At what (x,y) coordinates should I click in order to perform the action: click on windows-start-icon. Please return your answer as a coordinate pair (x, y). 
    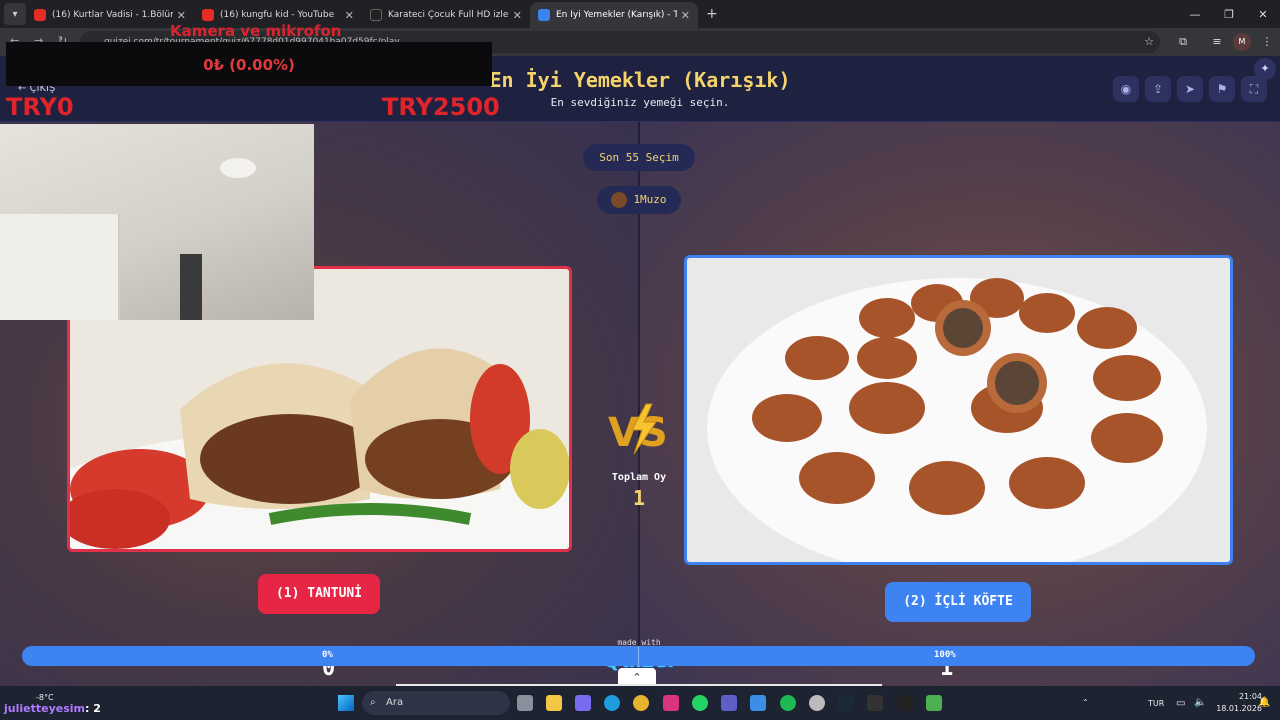
    Looking at the image, I should click on (346, 703).